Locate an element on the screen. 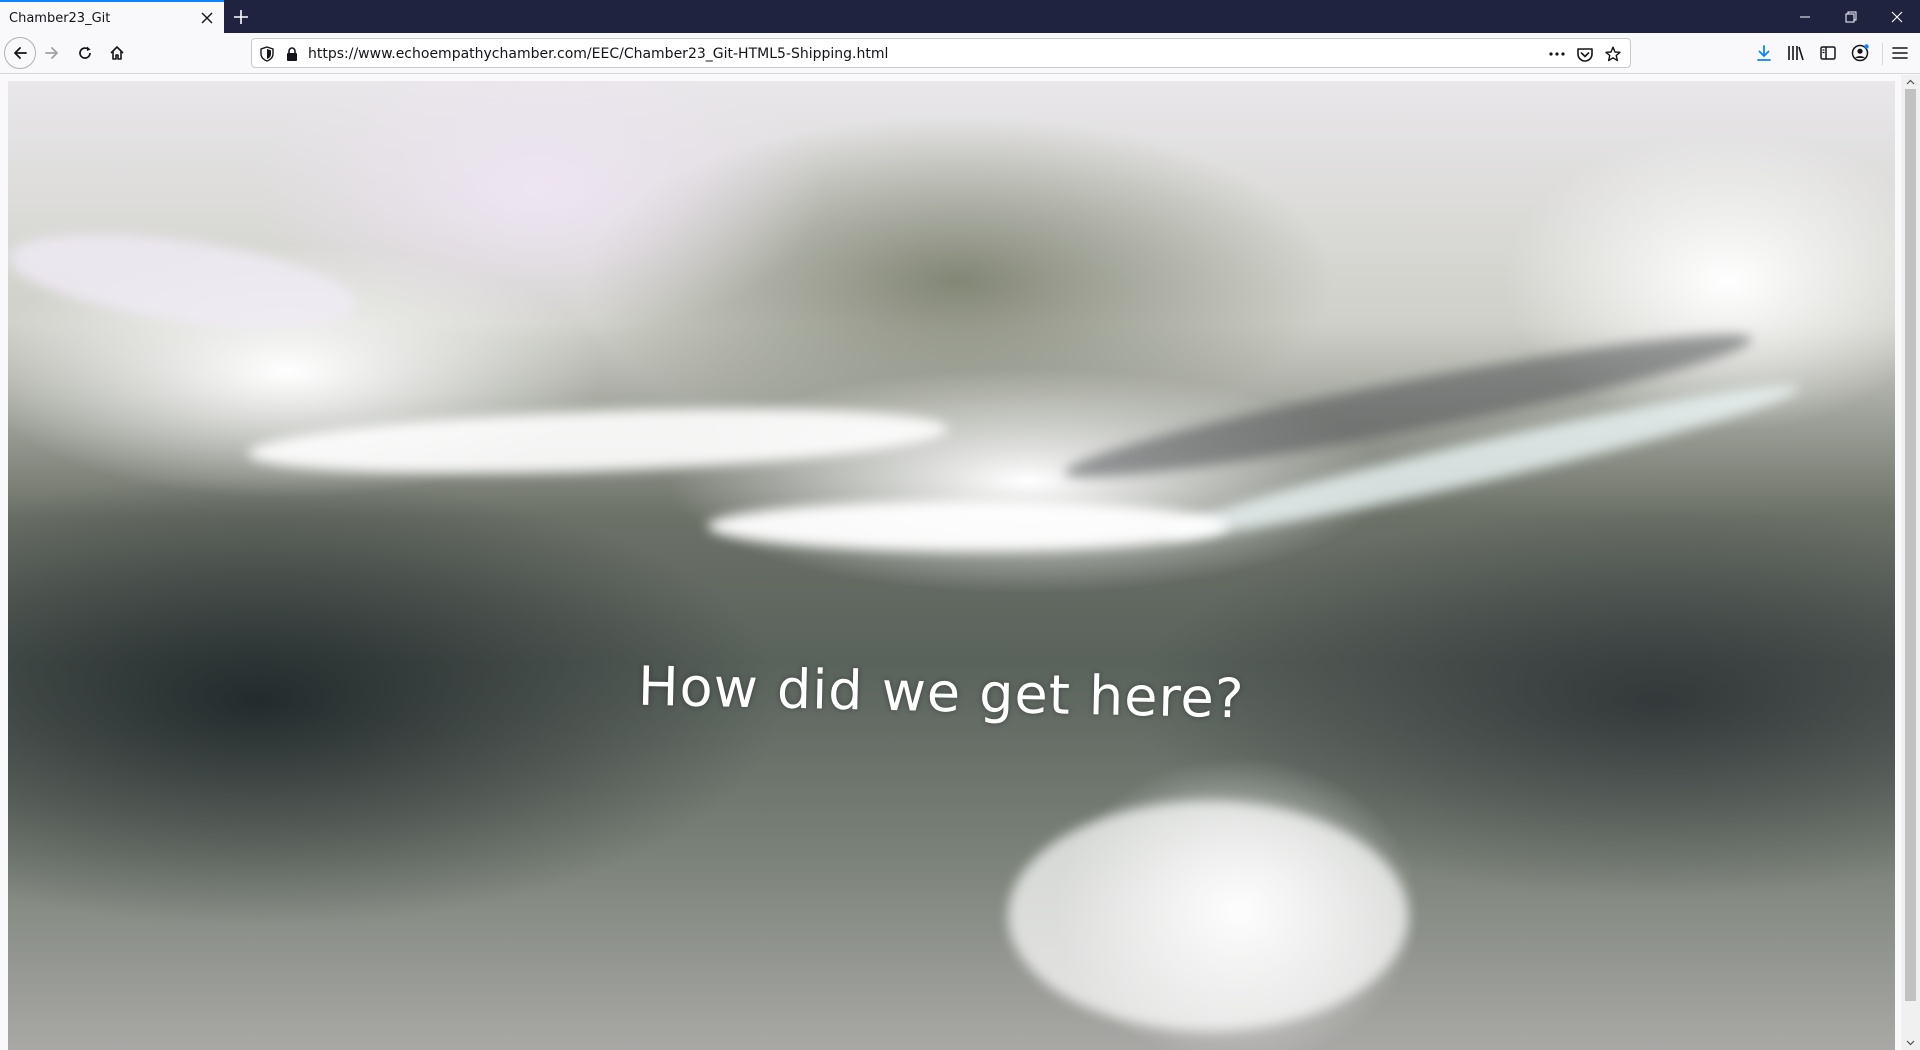 Image resolution: width=1920 pixels, height=1050 pixels. vertical-scrollbar is located at coordinates (1910, 562).